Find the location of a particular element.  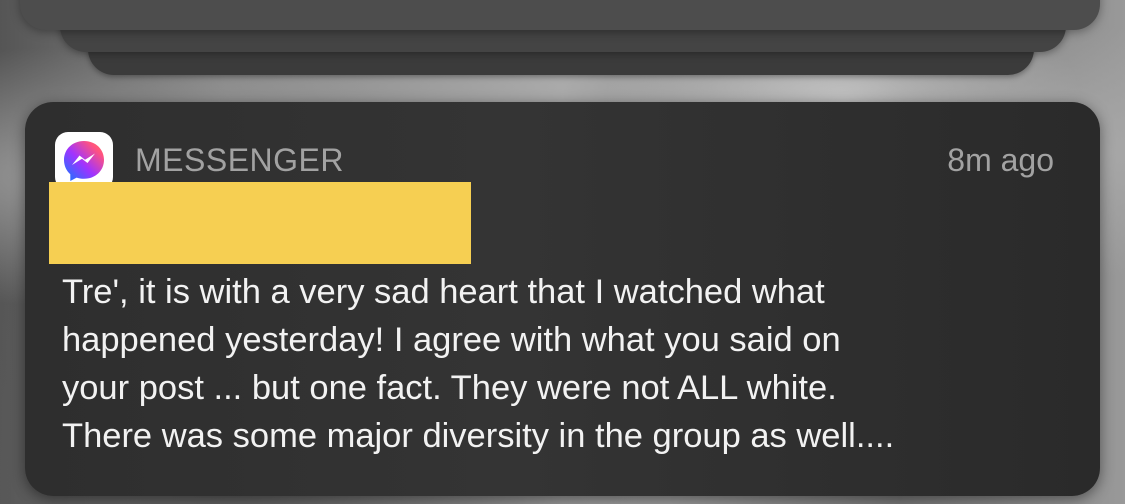

timestamp-label: 8m ago is located at coordinates (1000, 160).